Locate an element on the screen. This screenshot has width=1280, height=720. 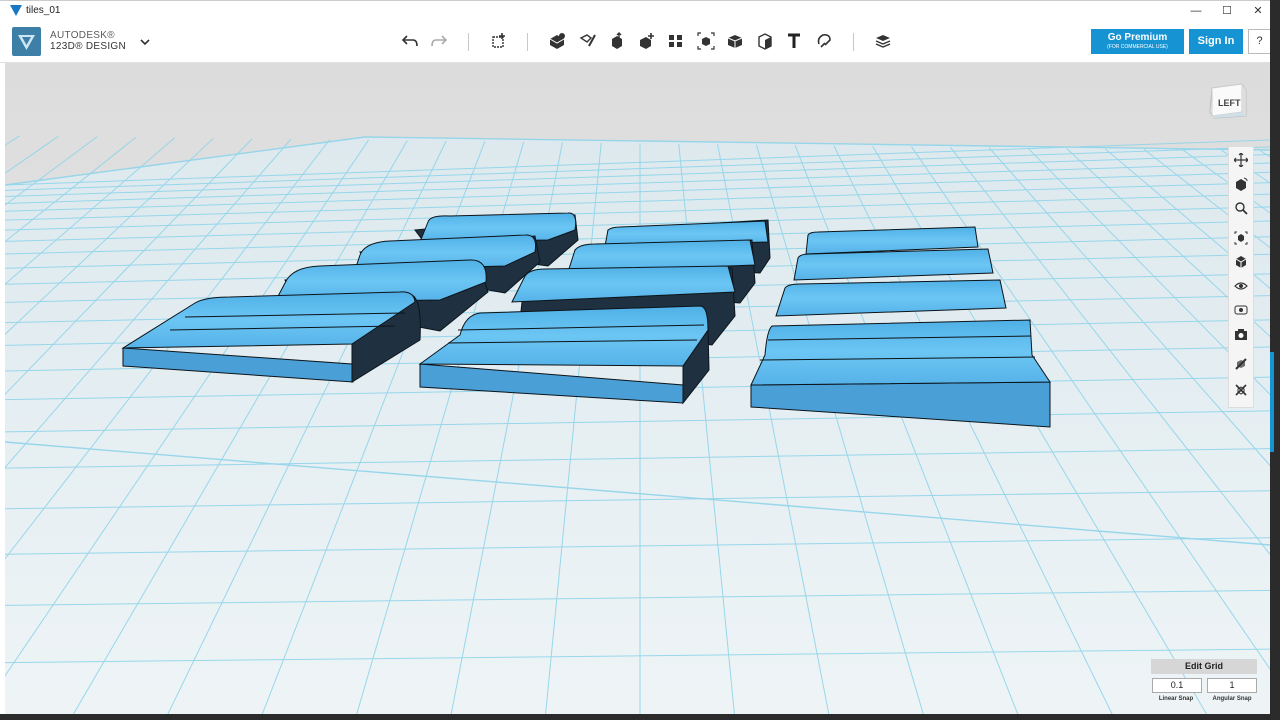
construct-icon is located at coordinates (617, 41).